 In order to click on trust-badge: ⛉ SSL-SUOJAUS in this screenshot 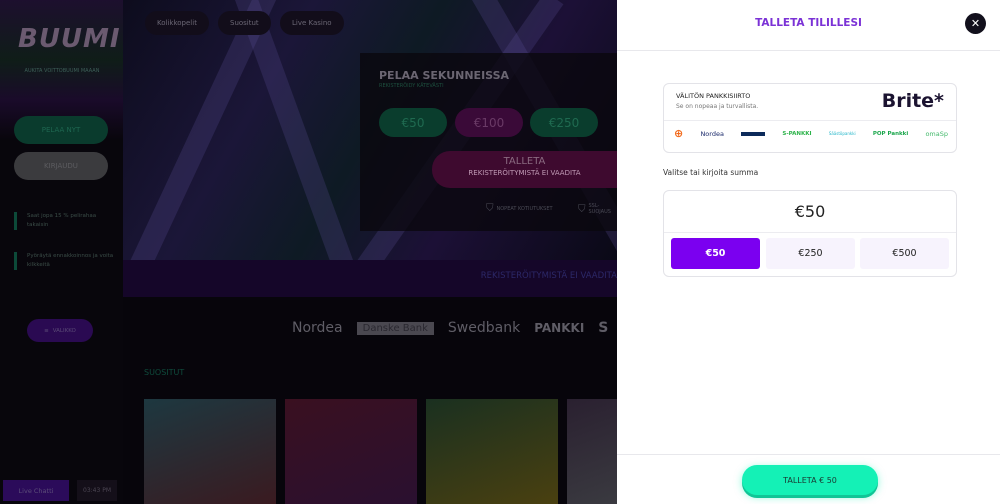, I will do `click(597, 209)`.